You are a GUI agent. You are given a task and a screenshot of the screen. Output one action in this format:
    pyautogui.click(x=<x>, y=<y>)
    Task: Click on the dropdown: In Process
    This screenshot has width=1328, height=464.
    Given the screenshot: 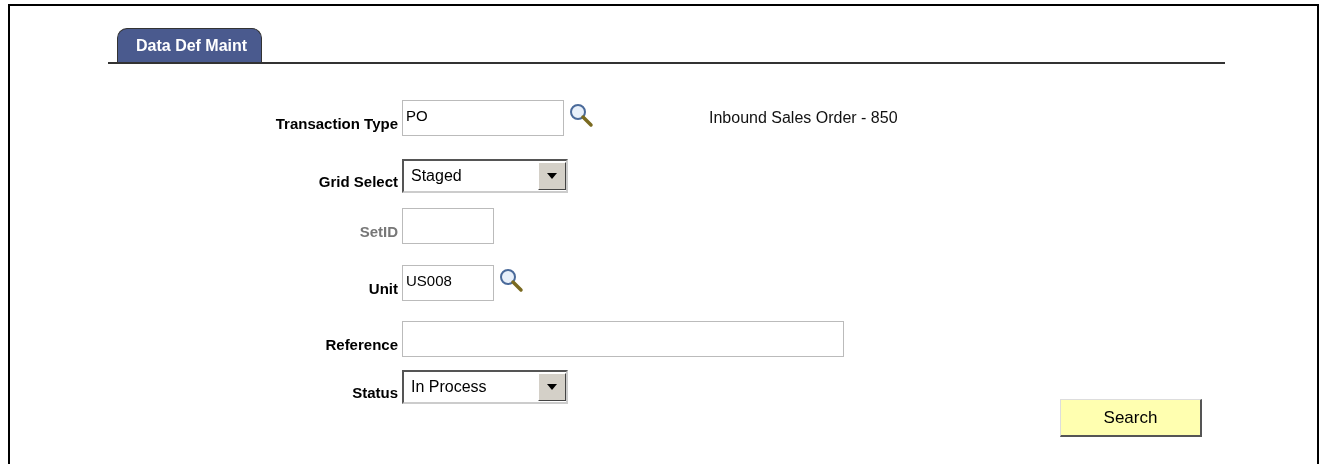 What is the action you would take?
    pyautogui.click(x=485, y=387)
    